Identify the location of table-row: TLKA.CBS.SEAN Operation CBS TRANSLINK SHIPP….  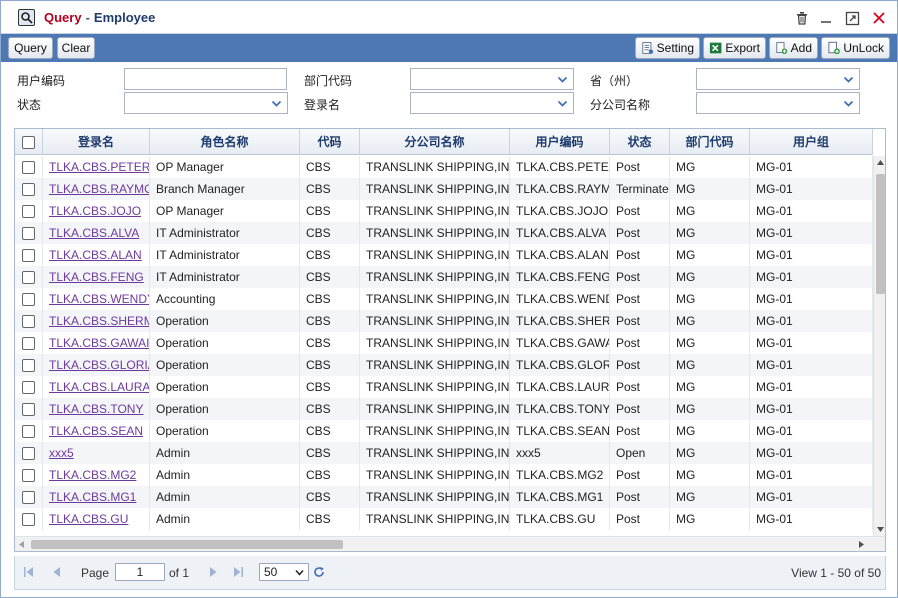
(444, 431).